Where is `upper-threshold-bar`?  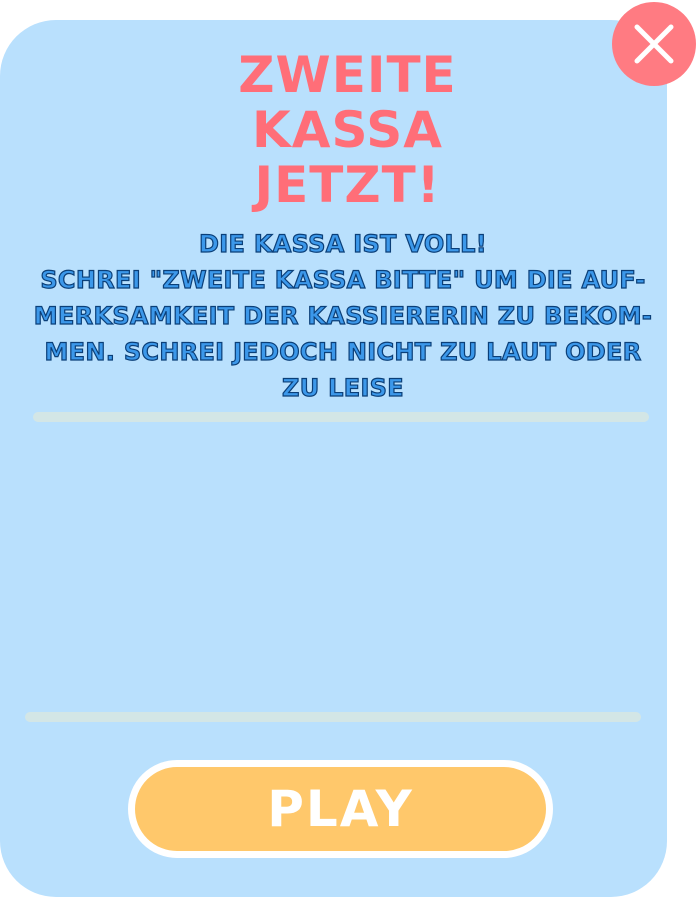
upper-threshold-bar is located at coordinates (341, 417).